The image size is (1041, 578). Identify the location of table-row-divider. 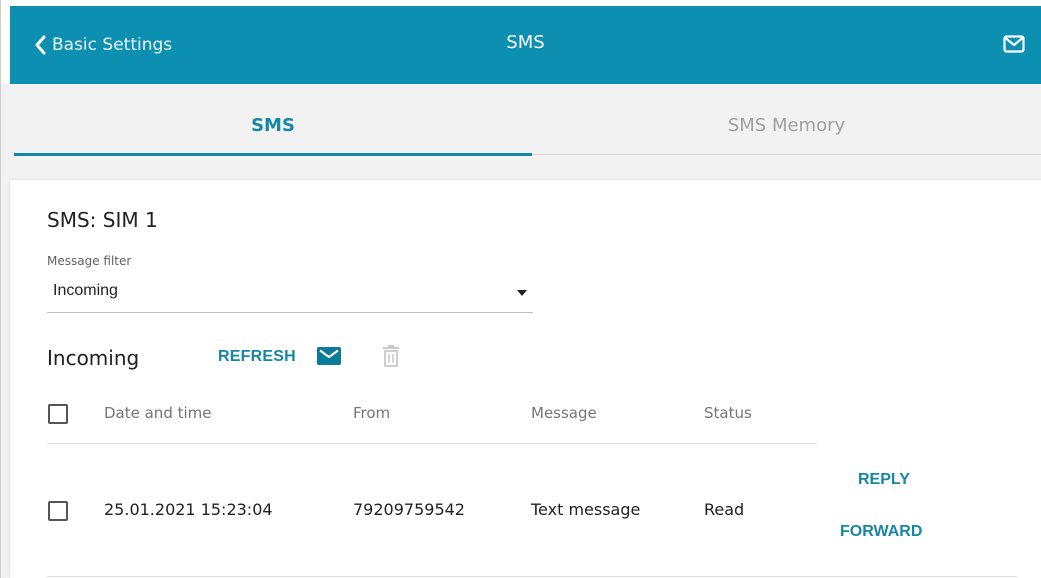
(532, 576).